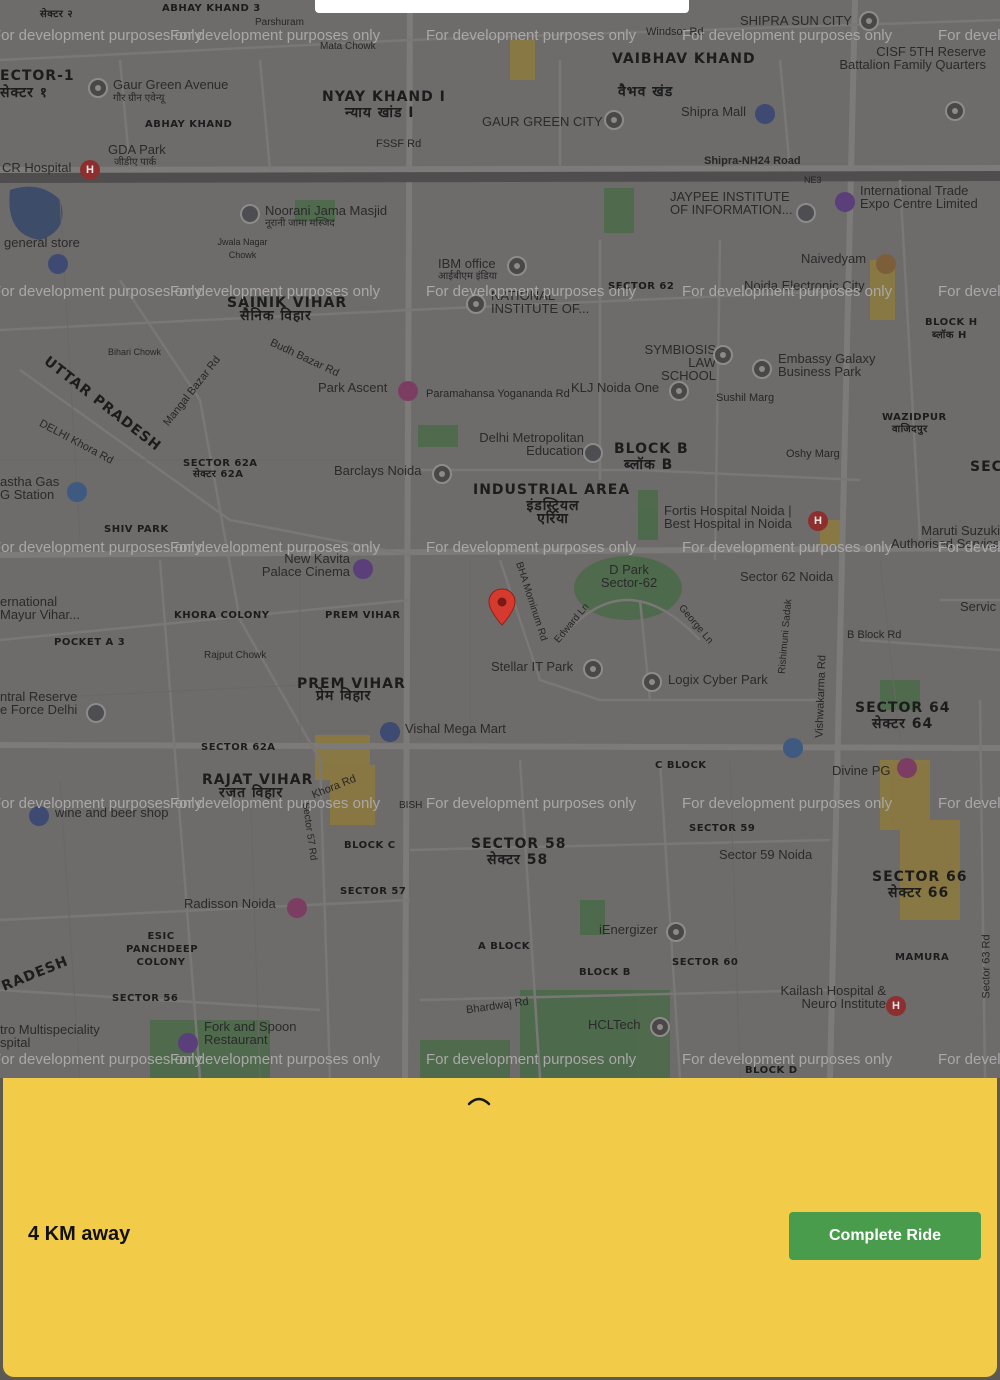  Describe the element at coordinates (235, 655) in the screenshot. I see `map-label: Rajput Chowk` at that location.